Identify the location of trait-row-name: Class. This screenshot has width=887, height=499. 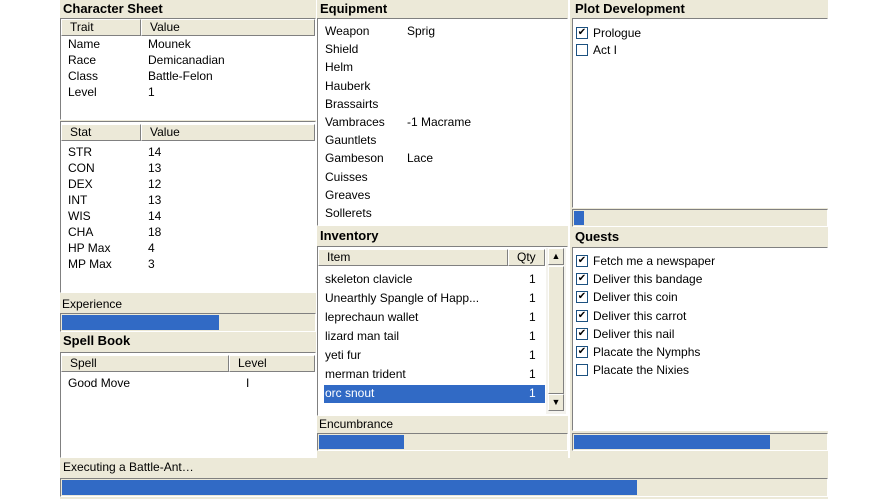
(83, 76).